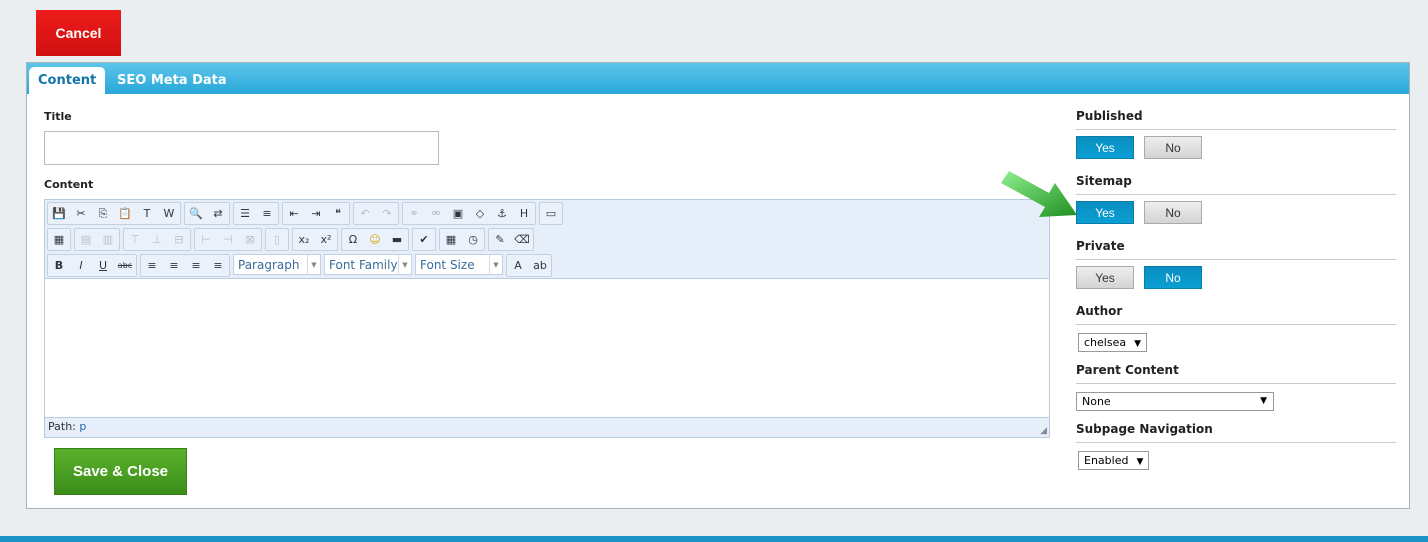 Image resolution: width=1428 pixels, height=542 pixels. What do you see at coordinates (1113, 342) in the screenshot?
I see `author-select: chelsea ▼` at bounding box center [1113, 342].